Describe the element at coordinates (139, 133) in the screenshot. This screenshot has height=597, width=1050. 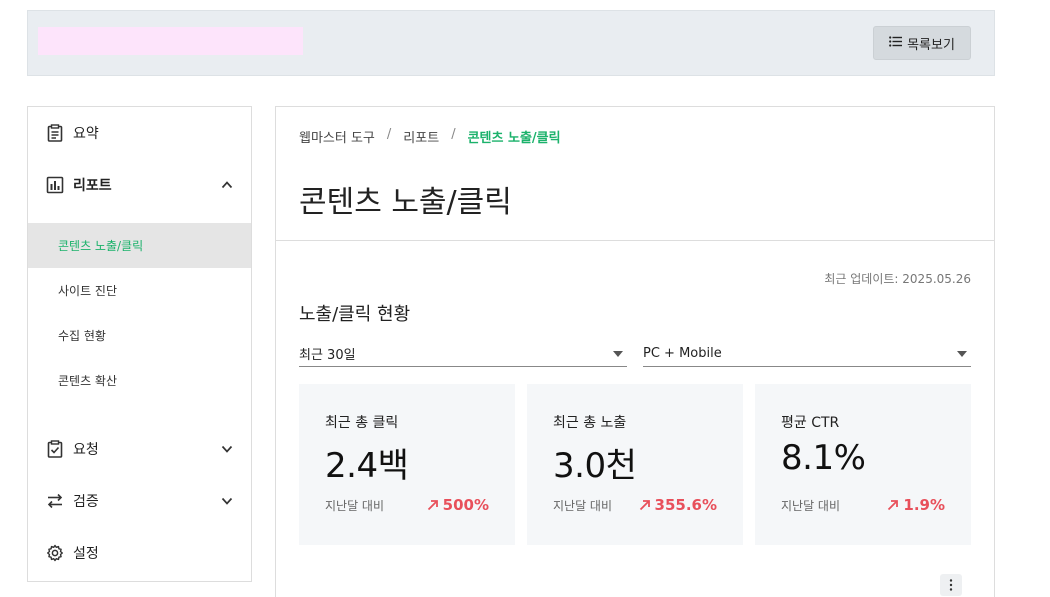
I see `sidebar-item-summary: 요약` at that location.